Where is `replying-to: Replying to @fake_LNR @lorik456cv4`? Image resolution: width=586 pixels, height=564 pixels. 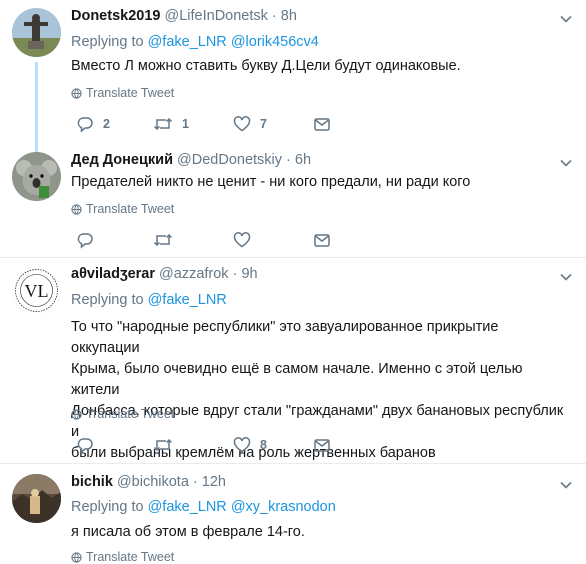
replying-to: Replying to @fake_LNR @lorik456cv4 is located at coordinates (195, 42).